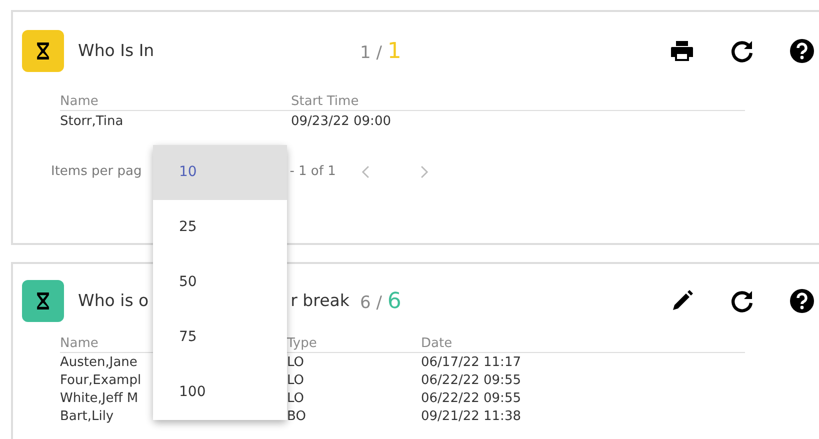  What do you see at coordinates (436, 344) in the screenshot?
I see `column-header: Date` at bounding box center [436, 344].